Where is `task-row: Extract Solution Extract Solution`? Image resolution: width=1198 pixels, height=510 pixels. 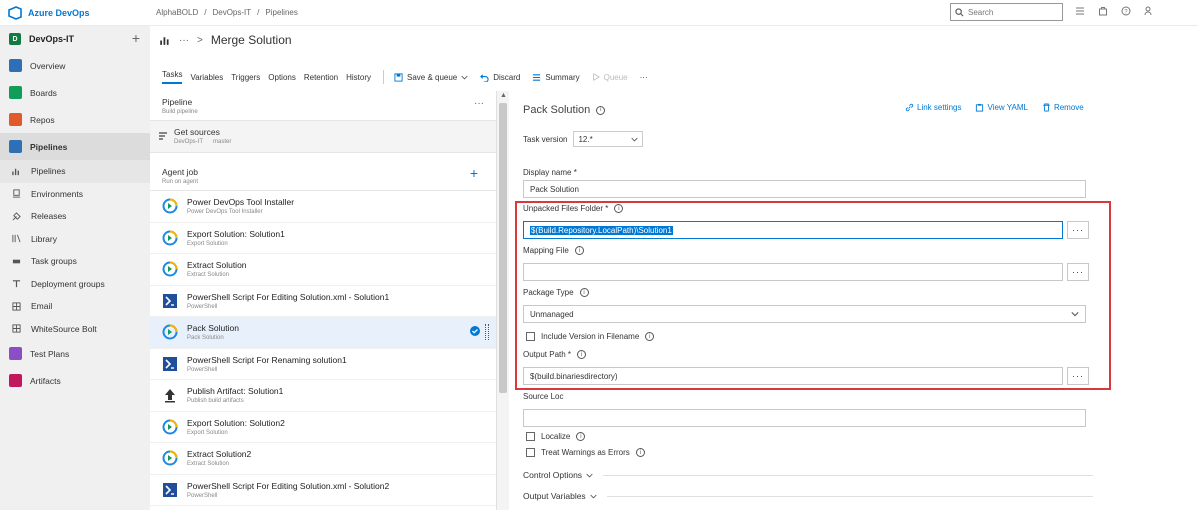 task-row: Extract Solution Extract Solution is located at coordinates (323, 270).